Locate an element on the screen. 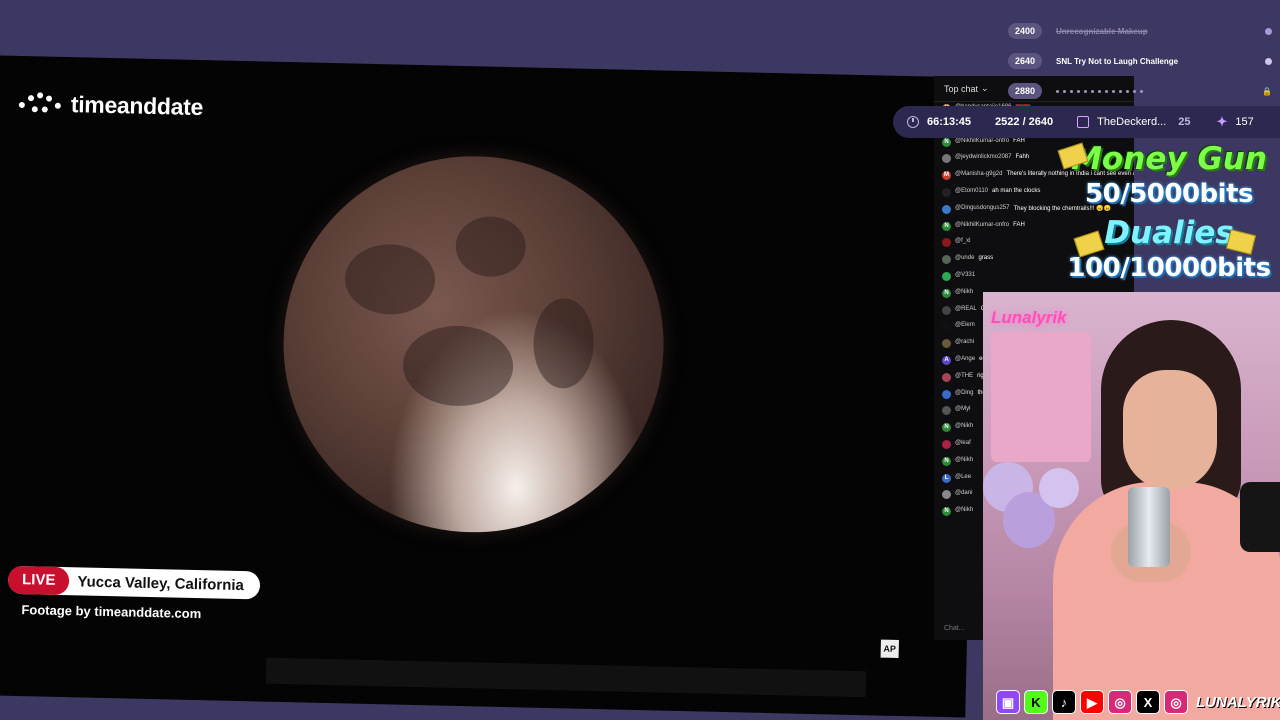 This screenshot has width=1280, height=720. twitch-icon: ▣ is located at coordinates (1008, 702).